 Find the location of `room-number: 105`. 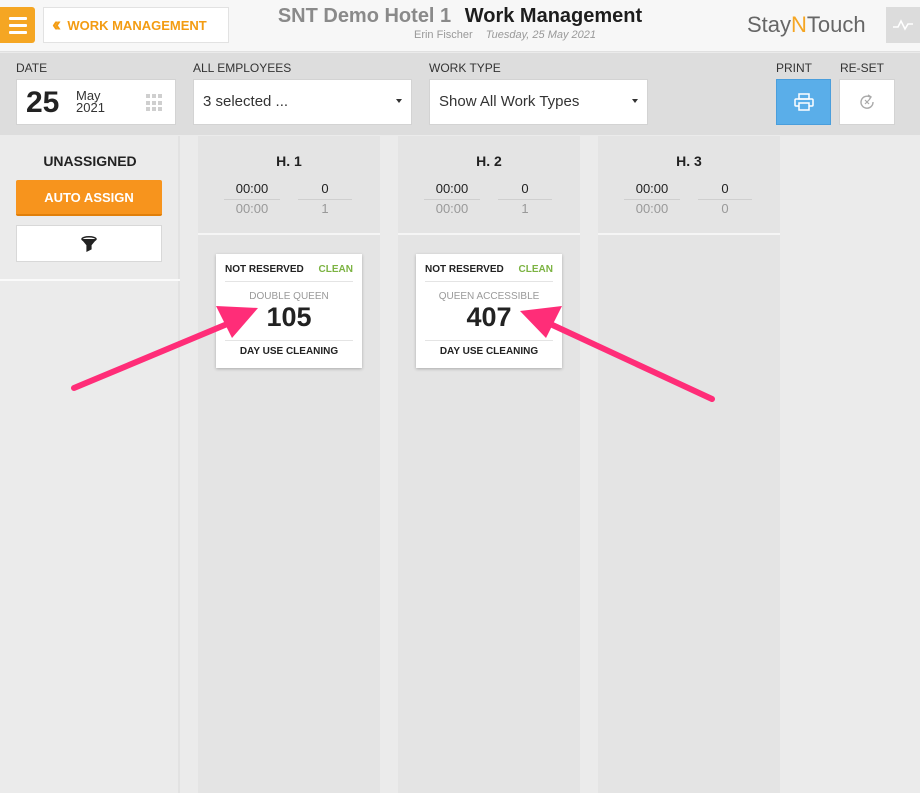

room-number: 105 is located at coordinates (289, 317).